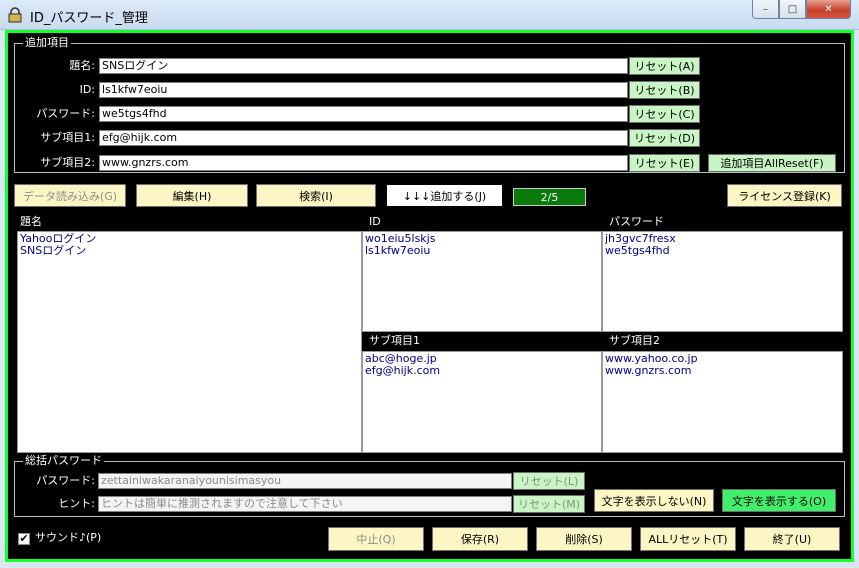  I want to click on password-field: we5tgs4fhd, so click(363, 114).